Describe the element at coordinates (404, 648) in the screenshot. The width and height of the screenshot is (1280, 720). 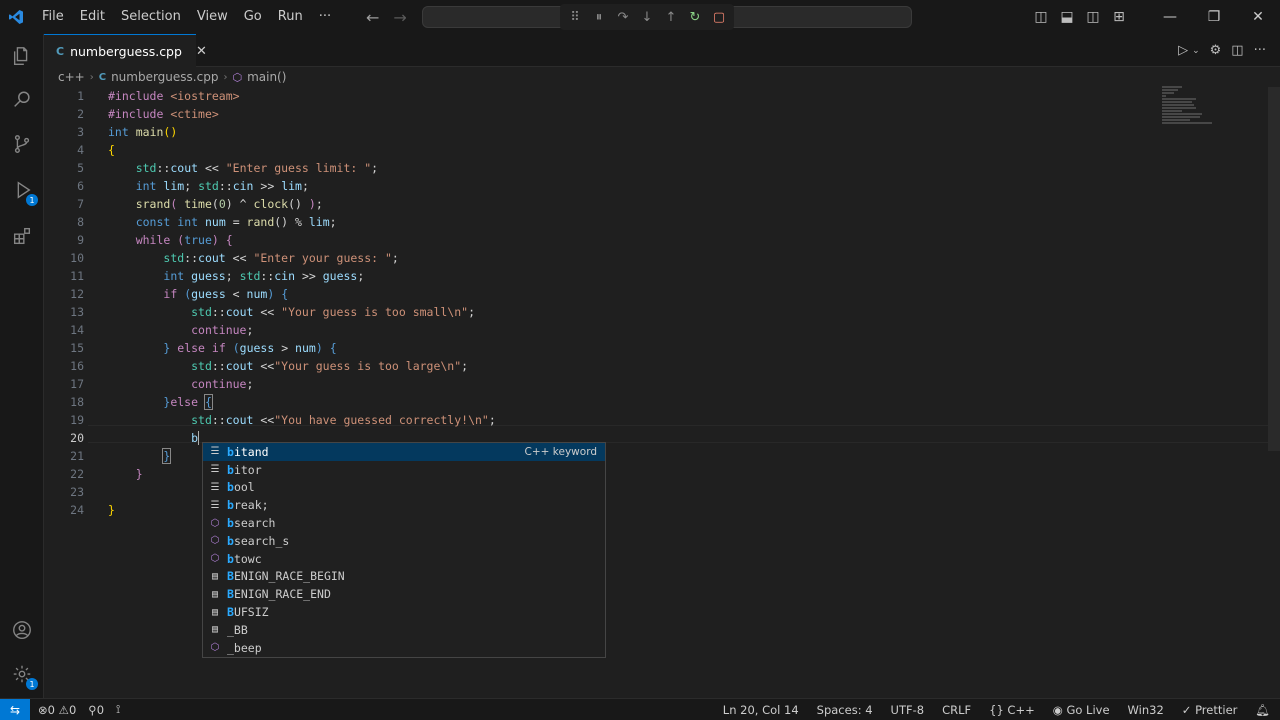
I see `suggestion-item: ⬡ _beep` at that location.